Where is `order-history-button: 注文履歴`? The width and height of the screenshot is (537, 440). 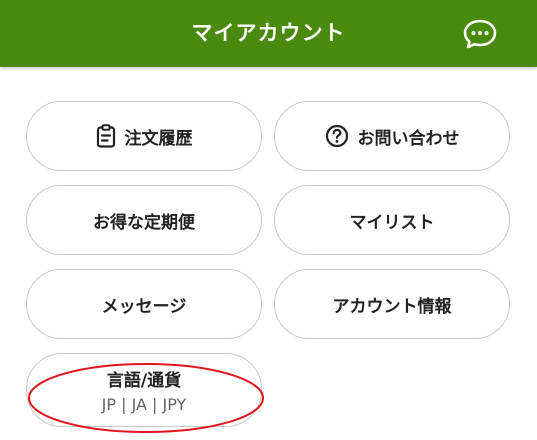
order-history-button: 注文履歴 is located at coordinates (144, 136).